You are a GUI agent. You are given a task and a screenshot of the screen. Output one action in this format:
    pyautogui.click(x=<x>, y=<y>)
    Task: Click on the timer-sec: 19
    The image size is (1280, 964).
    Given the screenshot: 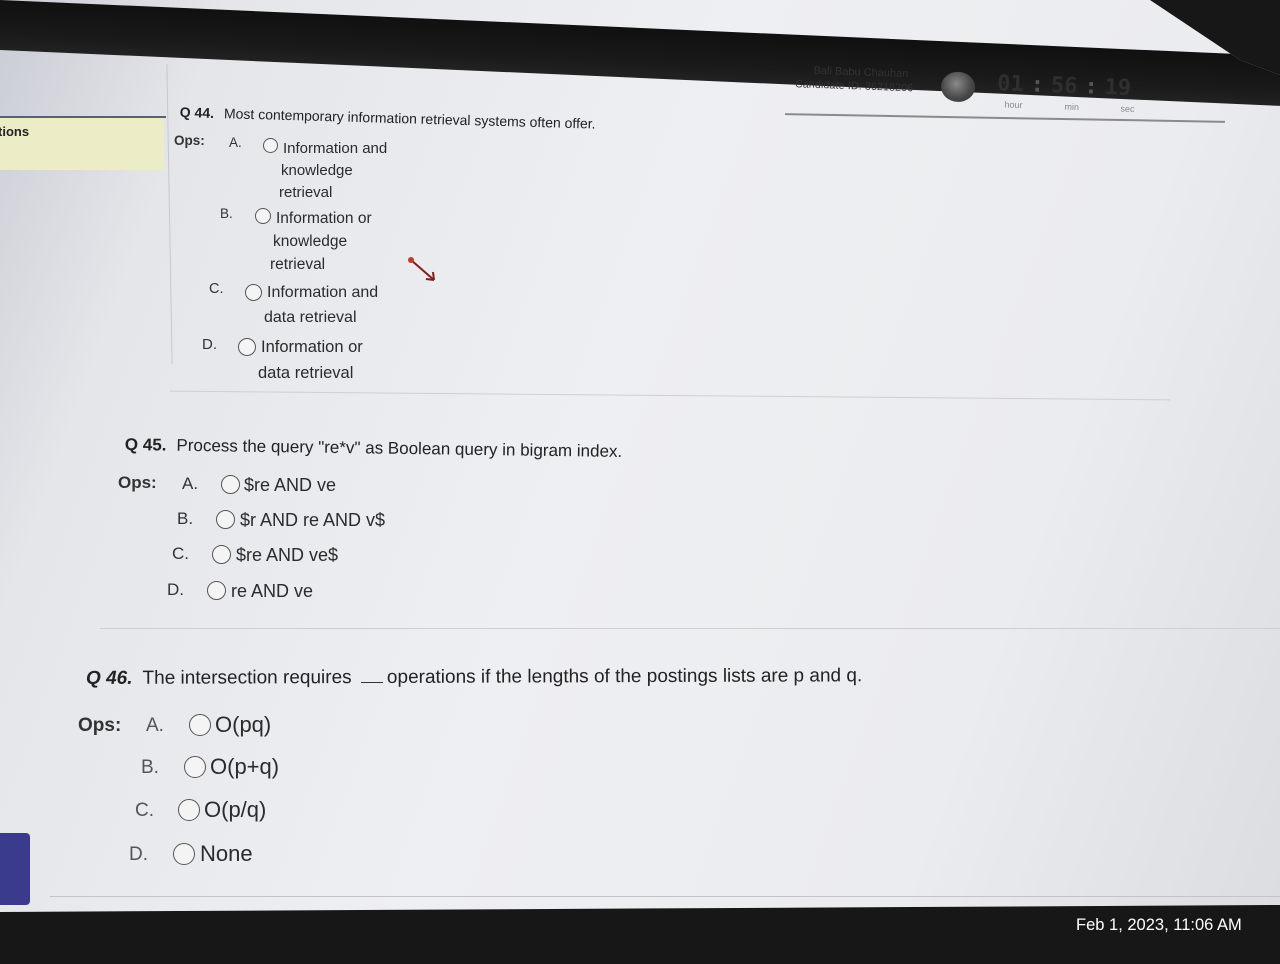 What is the action you would take?
    pyautogui.click(x=1118, y=88)
    